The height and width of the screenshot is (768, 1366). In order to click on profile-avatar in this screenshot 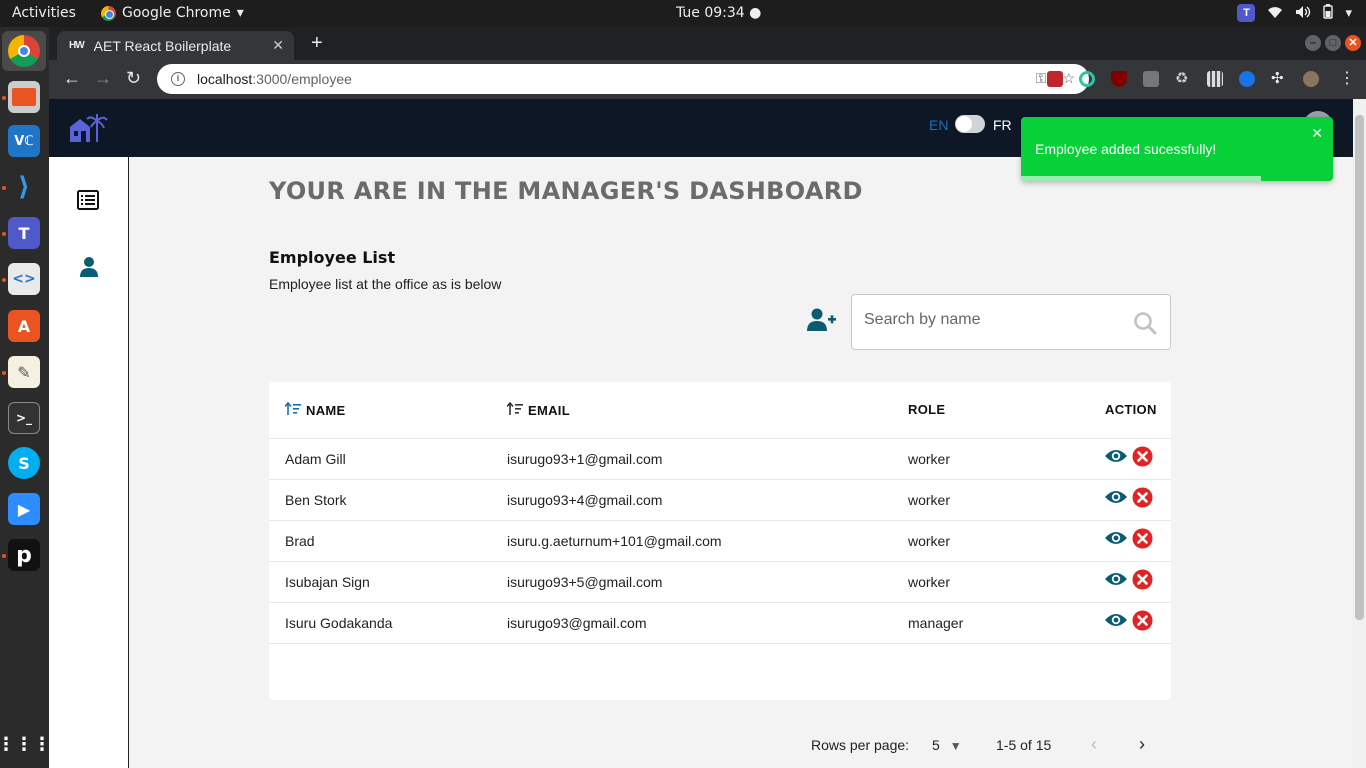, I will do `click(1311, 79)`.